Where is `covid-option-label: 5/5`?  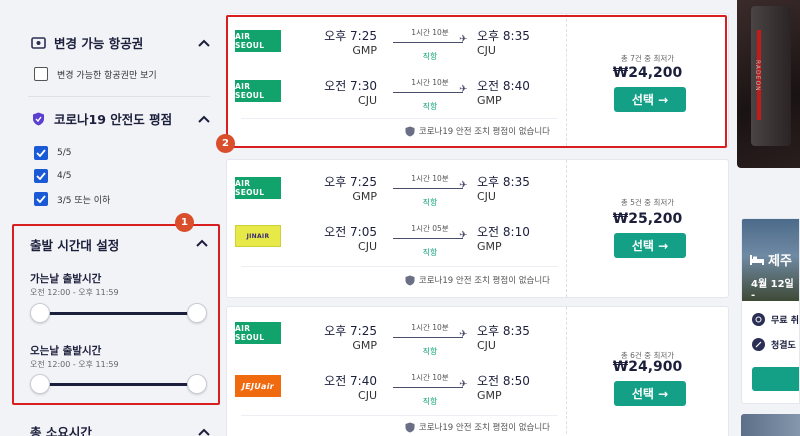
covid-option-label: 5/5 is located at coordinates (64, 153).